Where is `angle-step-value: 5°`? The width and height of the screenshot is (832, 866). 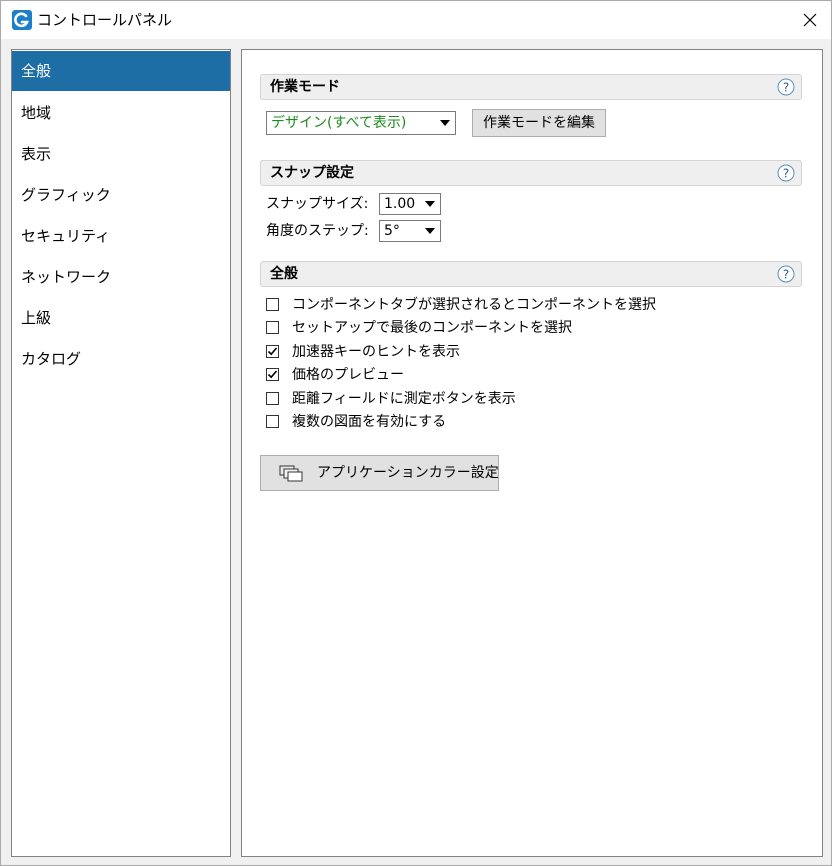
angle-step-value: 5° is located at coordinates (392, 231).